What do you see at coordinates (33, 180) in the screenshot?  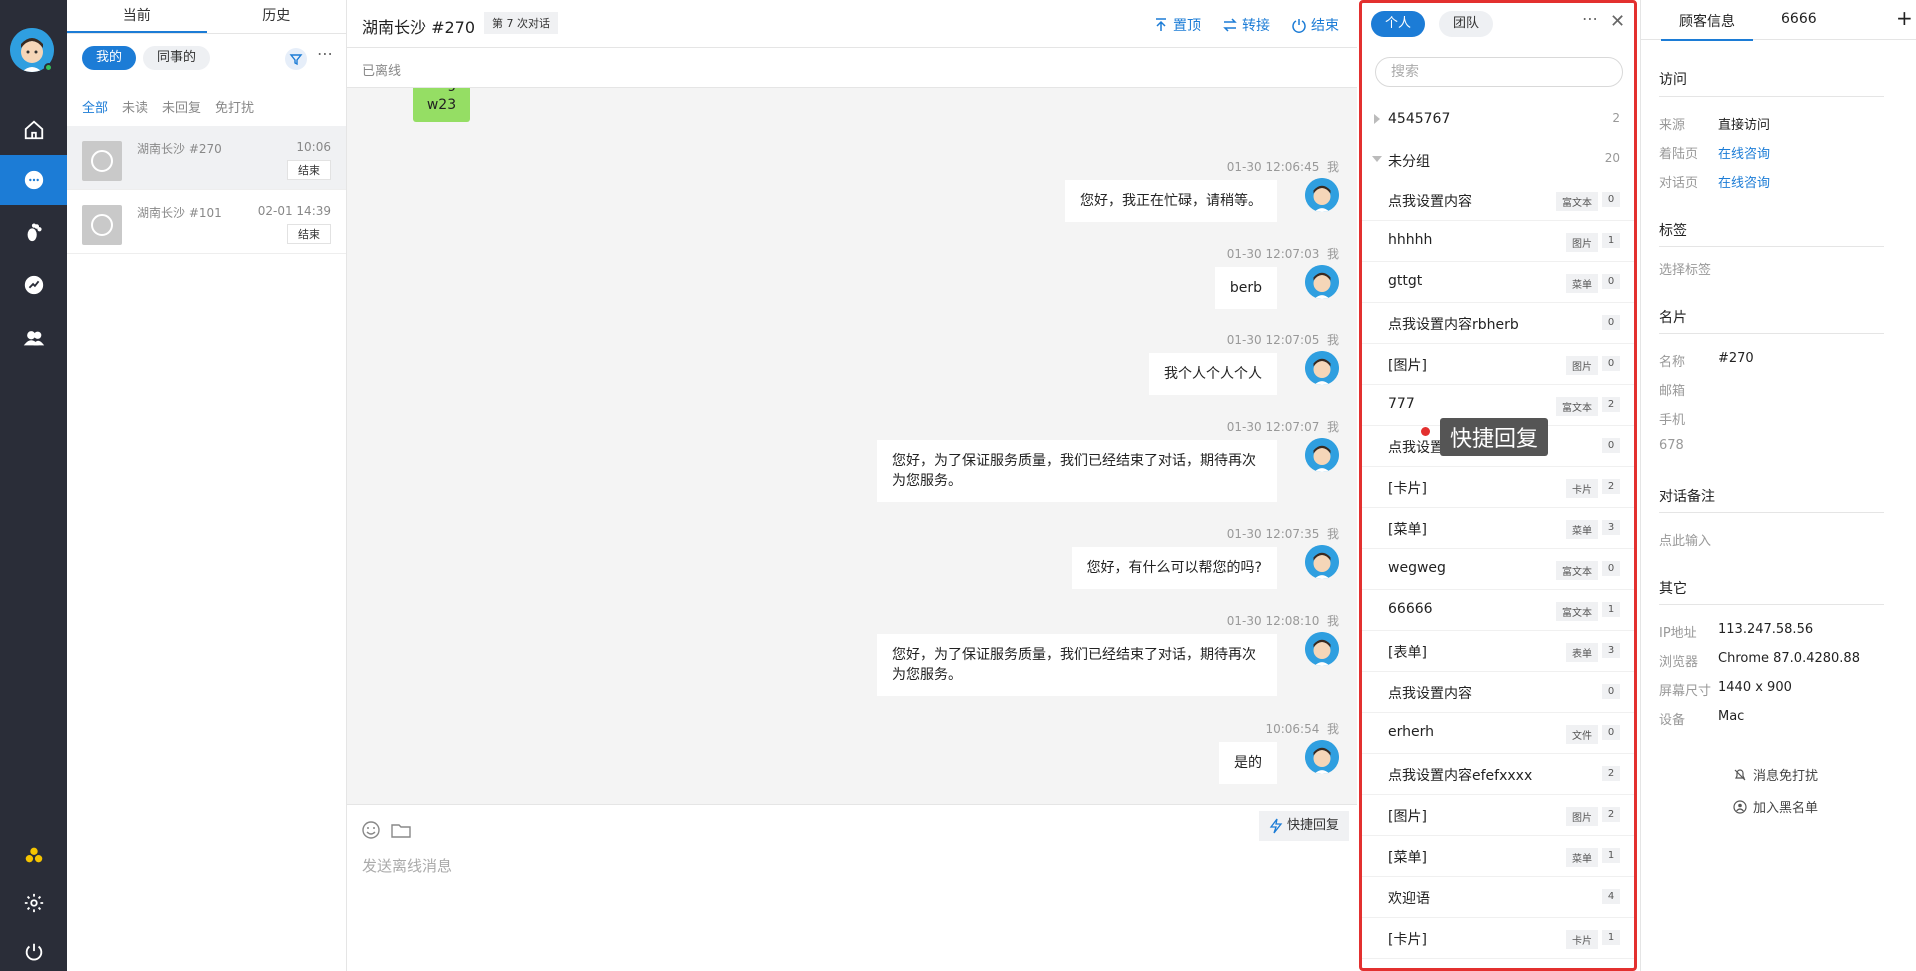 I see `chat-icon` at bounding box center [33, 180].